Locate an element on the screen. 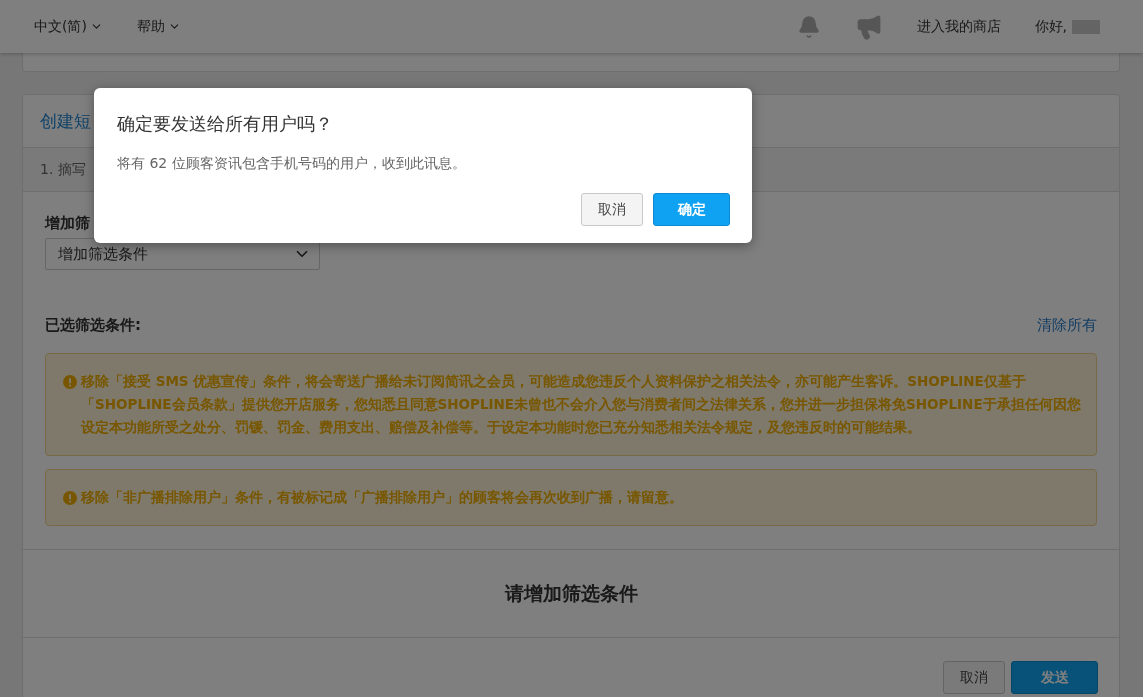 The width and height of the screenshot is (1143, 697). store-link: 进入我的商店 is located at coordinates (958, 26).